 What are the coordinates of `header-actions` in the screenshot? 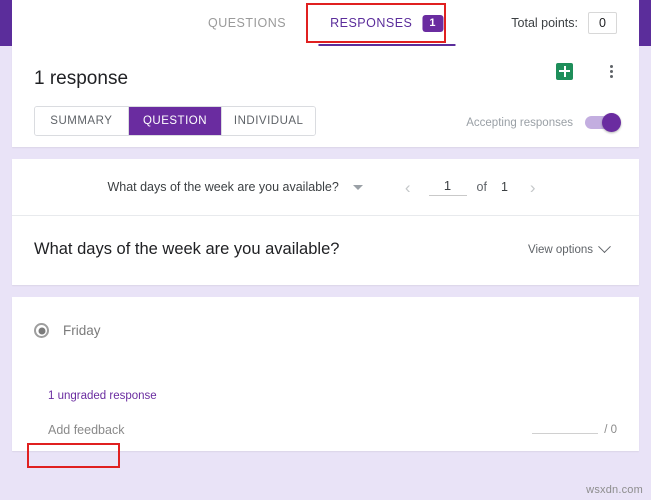 It's located at (587, 71).